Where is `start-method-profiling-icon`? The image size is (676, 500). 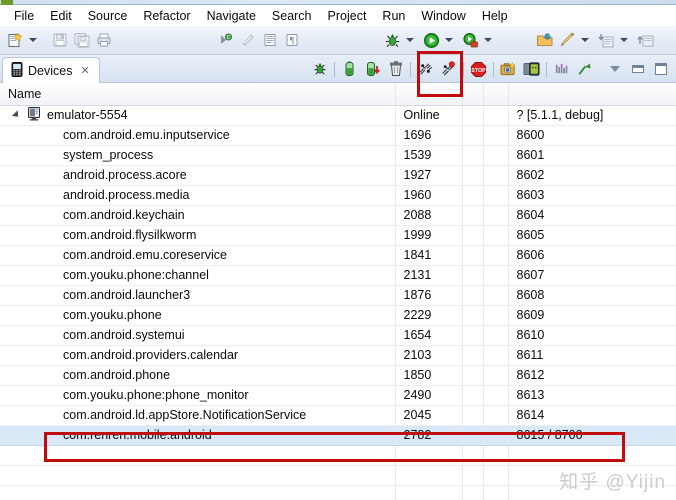 start-method-profiling-icon is located at coordinates (448, 69).